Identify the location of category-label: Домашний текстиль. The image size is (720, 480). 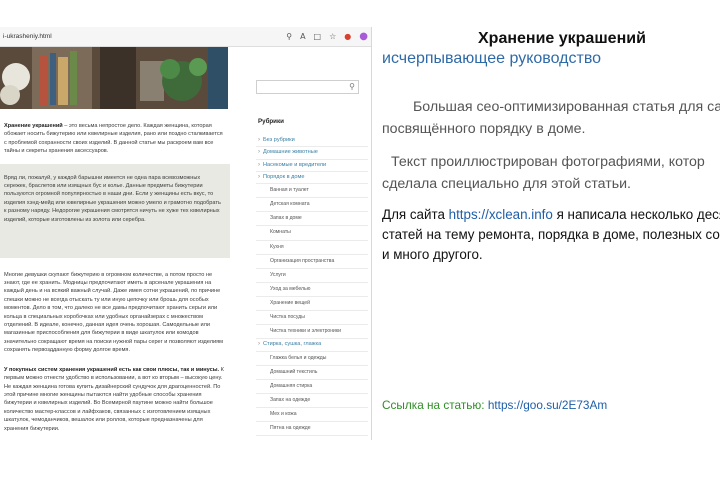
(294, 371).